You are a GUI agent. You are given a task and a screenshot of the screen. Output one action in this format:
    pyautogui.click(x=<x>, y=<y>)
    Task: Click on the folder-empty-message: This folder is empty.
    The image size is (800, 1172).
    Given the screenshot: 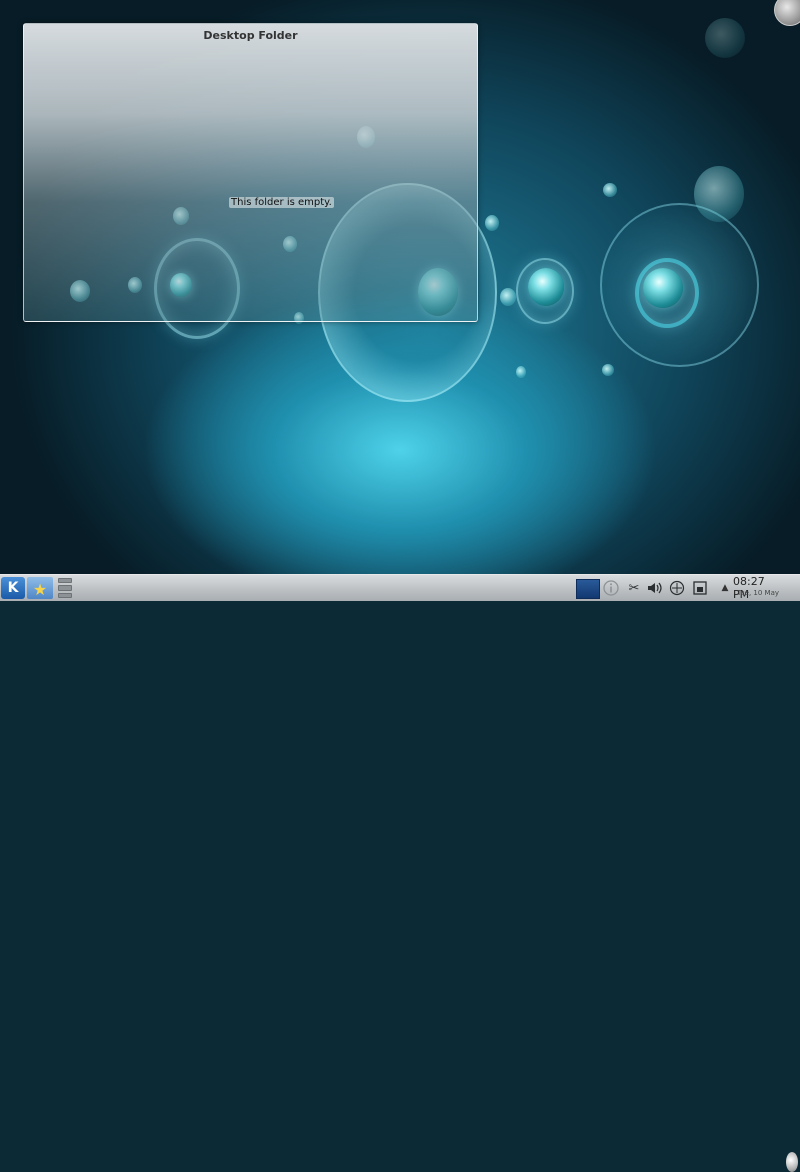 What is the action you would take?
    pyautogui.click(x=281, y=202)
    